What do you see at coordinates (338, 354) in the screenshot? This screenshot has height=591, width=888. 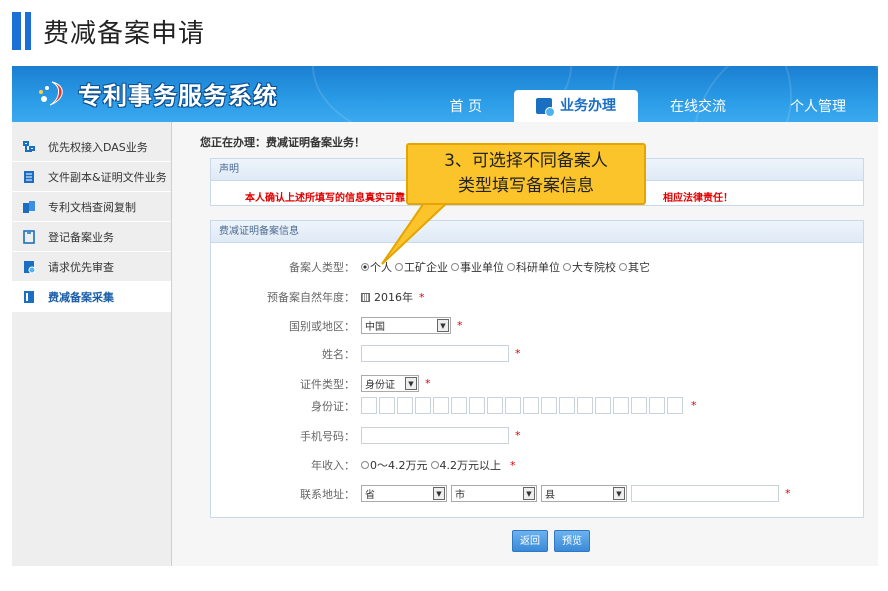 I see `name-label: 姓名：` at bounding box center [338, 354].